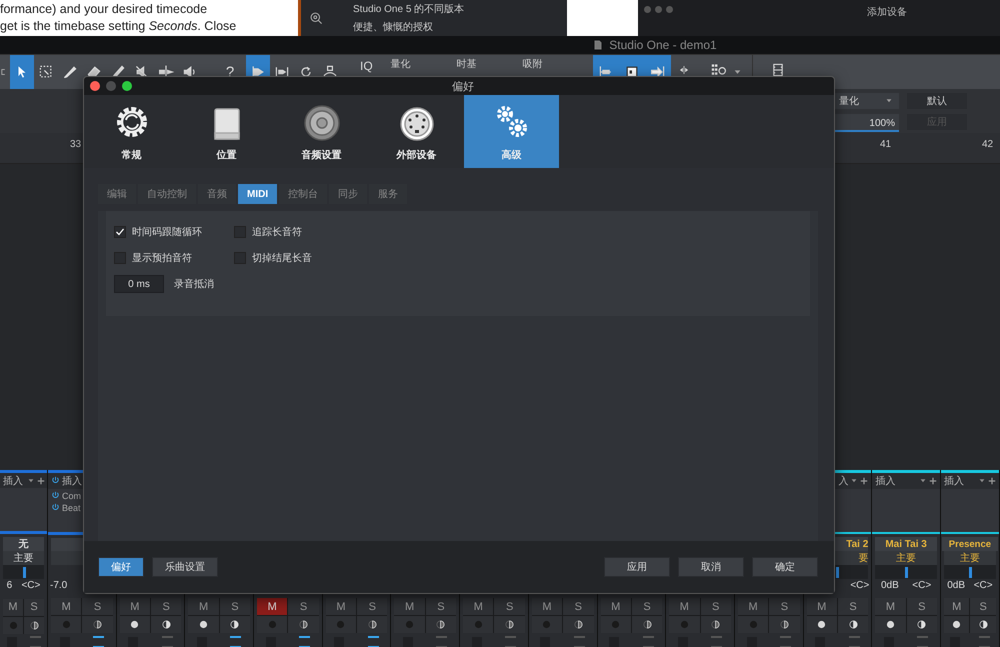 Image resolution: width=1000 pixels, height=647 pixels. I want to click on close-button, so click(95, 86).